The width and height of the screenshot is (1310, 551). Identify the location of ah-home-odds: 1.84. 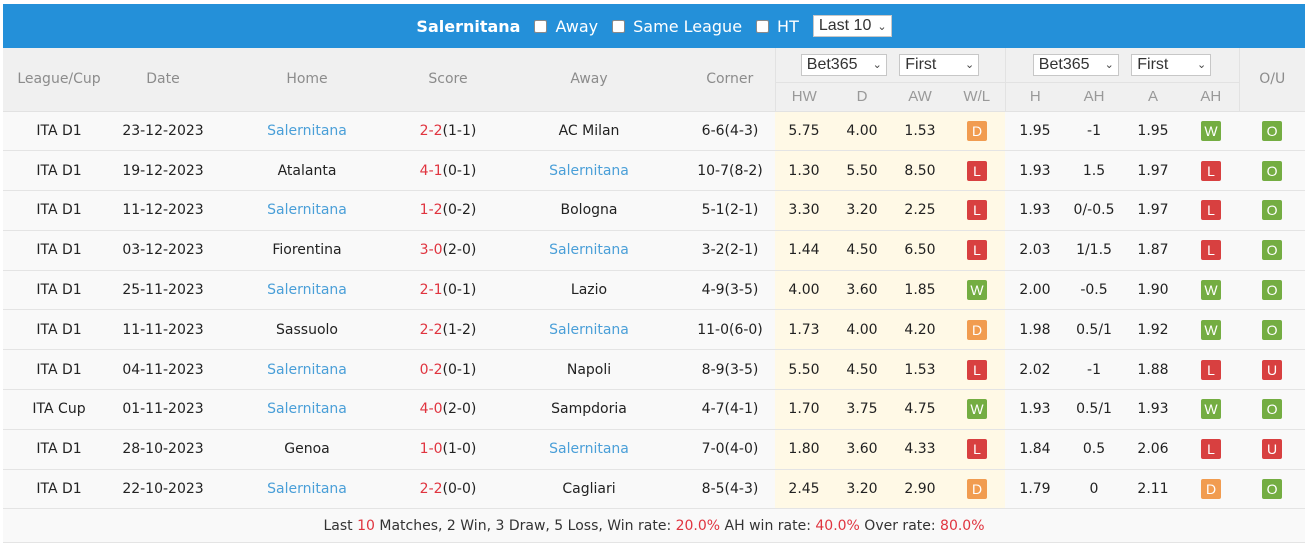
(1035, 449).